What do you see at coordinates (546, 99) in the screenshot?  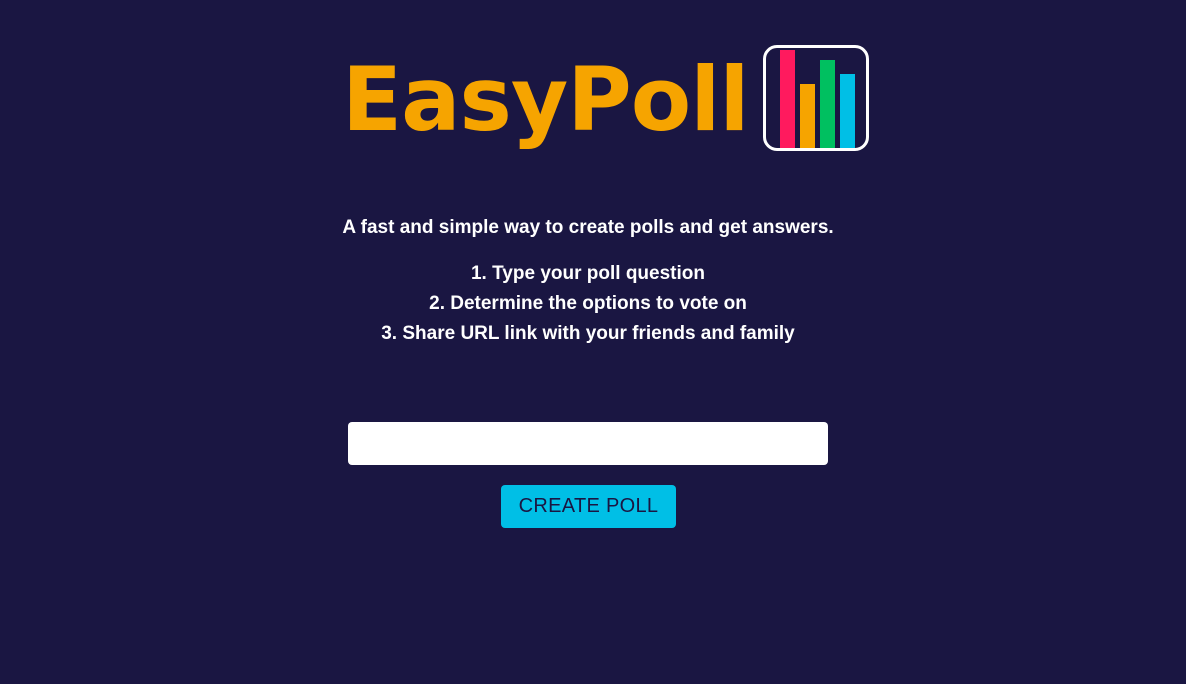 I see `logo-text: EasyPoll` at bounding box center [546, 99].